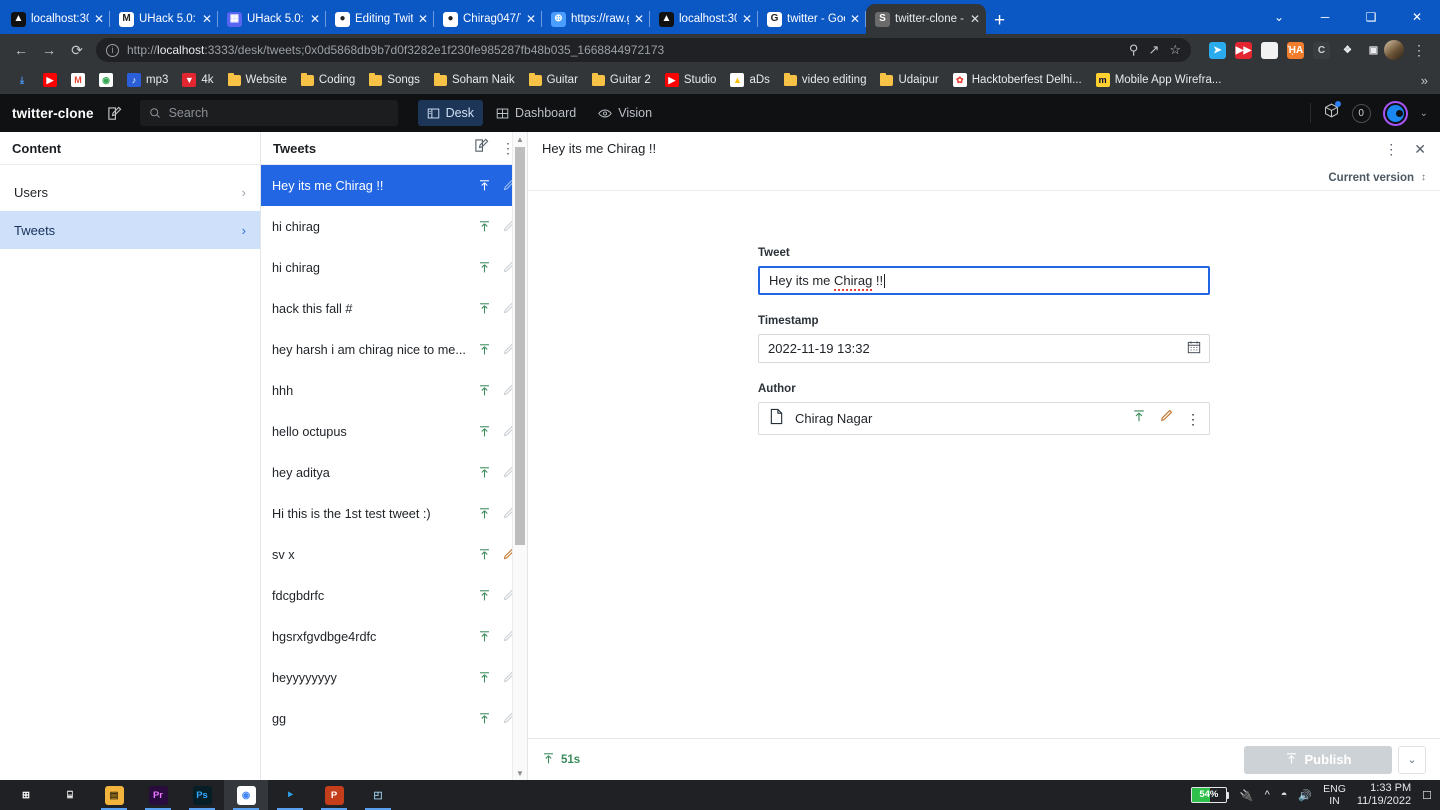 The width and height of the screenshot is (1440, 810). What do you see at coordinates (1209, 795) in the screenshot?
I see `battery-indicator: 54%` at bounding box center [1209, 795].